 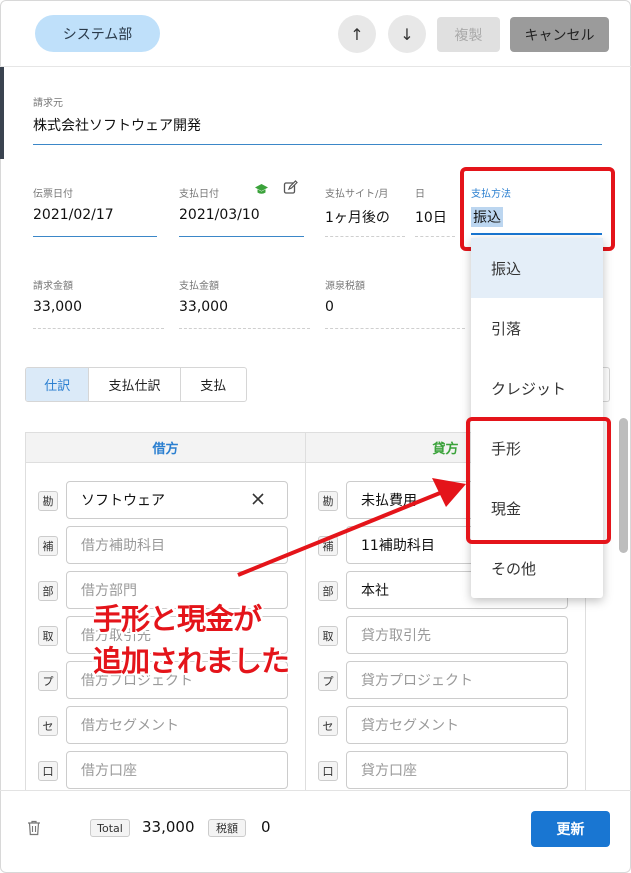 What do you see at coordinates (177, 619) in the screenshot?
I see `annotation-line-1: 手形と現金が` at bounding box center [177, 619].